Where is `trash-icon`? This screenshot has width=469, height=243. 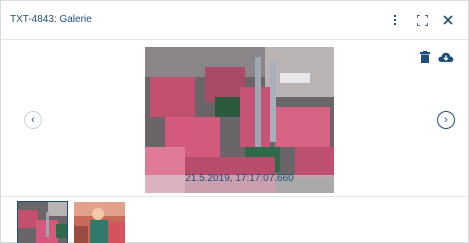 trash-icon is located at coordinates (425, 57).